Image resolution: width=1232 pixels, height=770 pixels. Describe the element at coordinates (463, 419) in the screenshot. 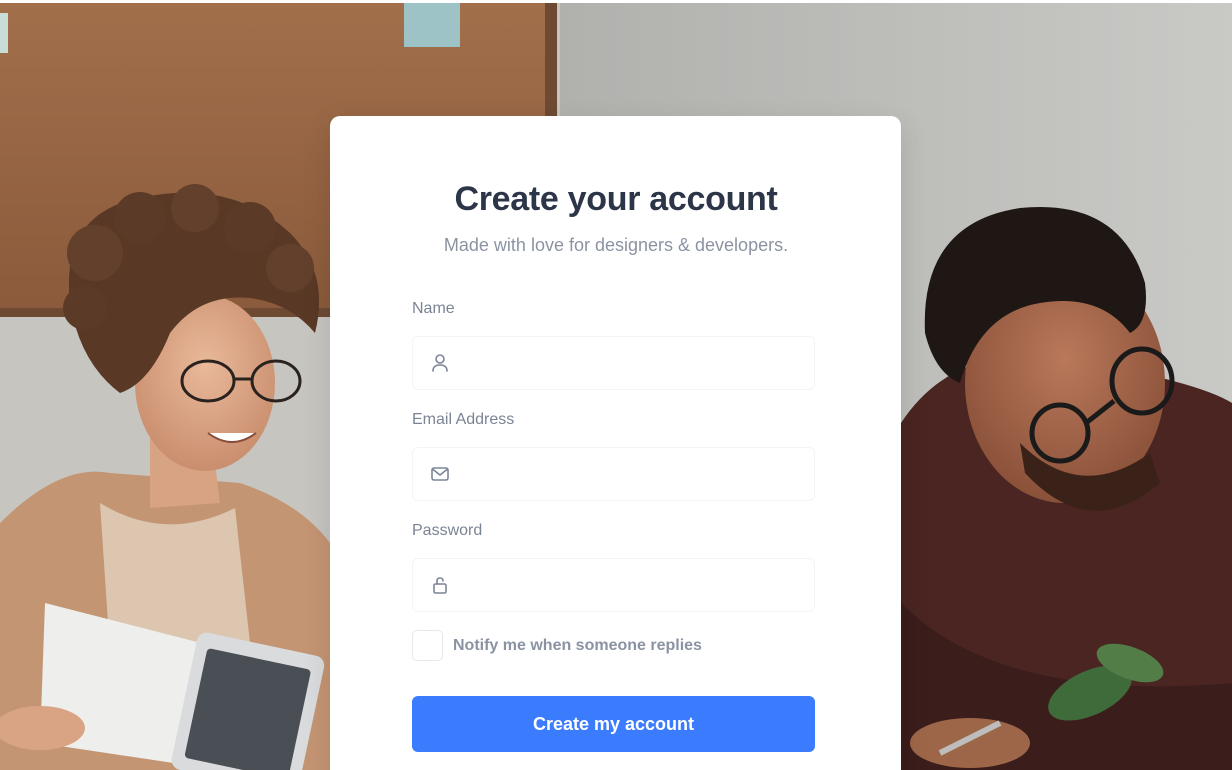

I see `email-label: Email Address` at that location.